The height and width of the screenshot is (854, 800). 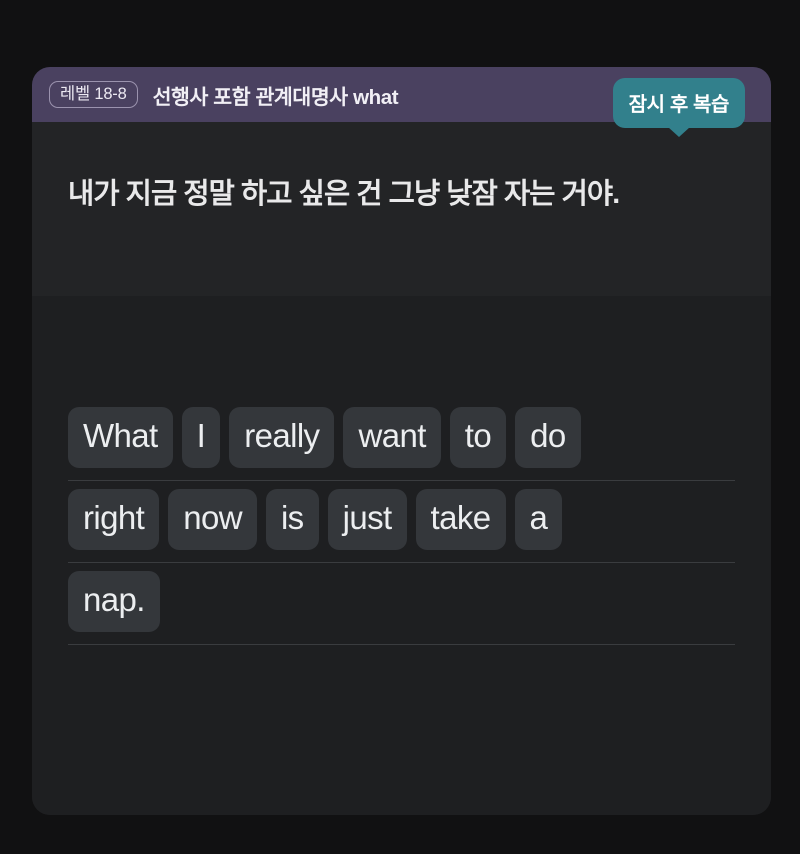 I want to click on level-badge: 레벨 18-8, so click(x=93, y=94).